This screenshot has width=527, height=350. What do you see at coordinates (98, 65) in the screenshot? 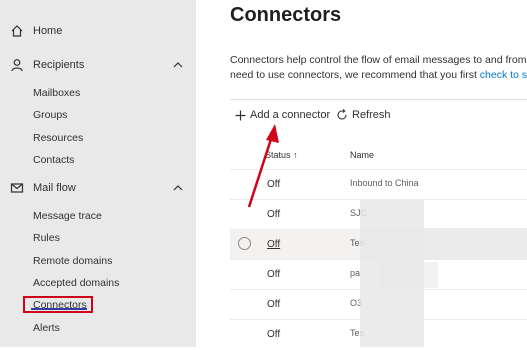
I see `nav-recipients: Recipients` at bounding box center [98, 65].